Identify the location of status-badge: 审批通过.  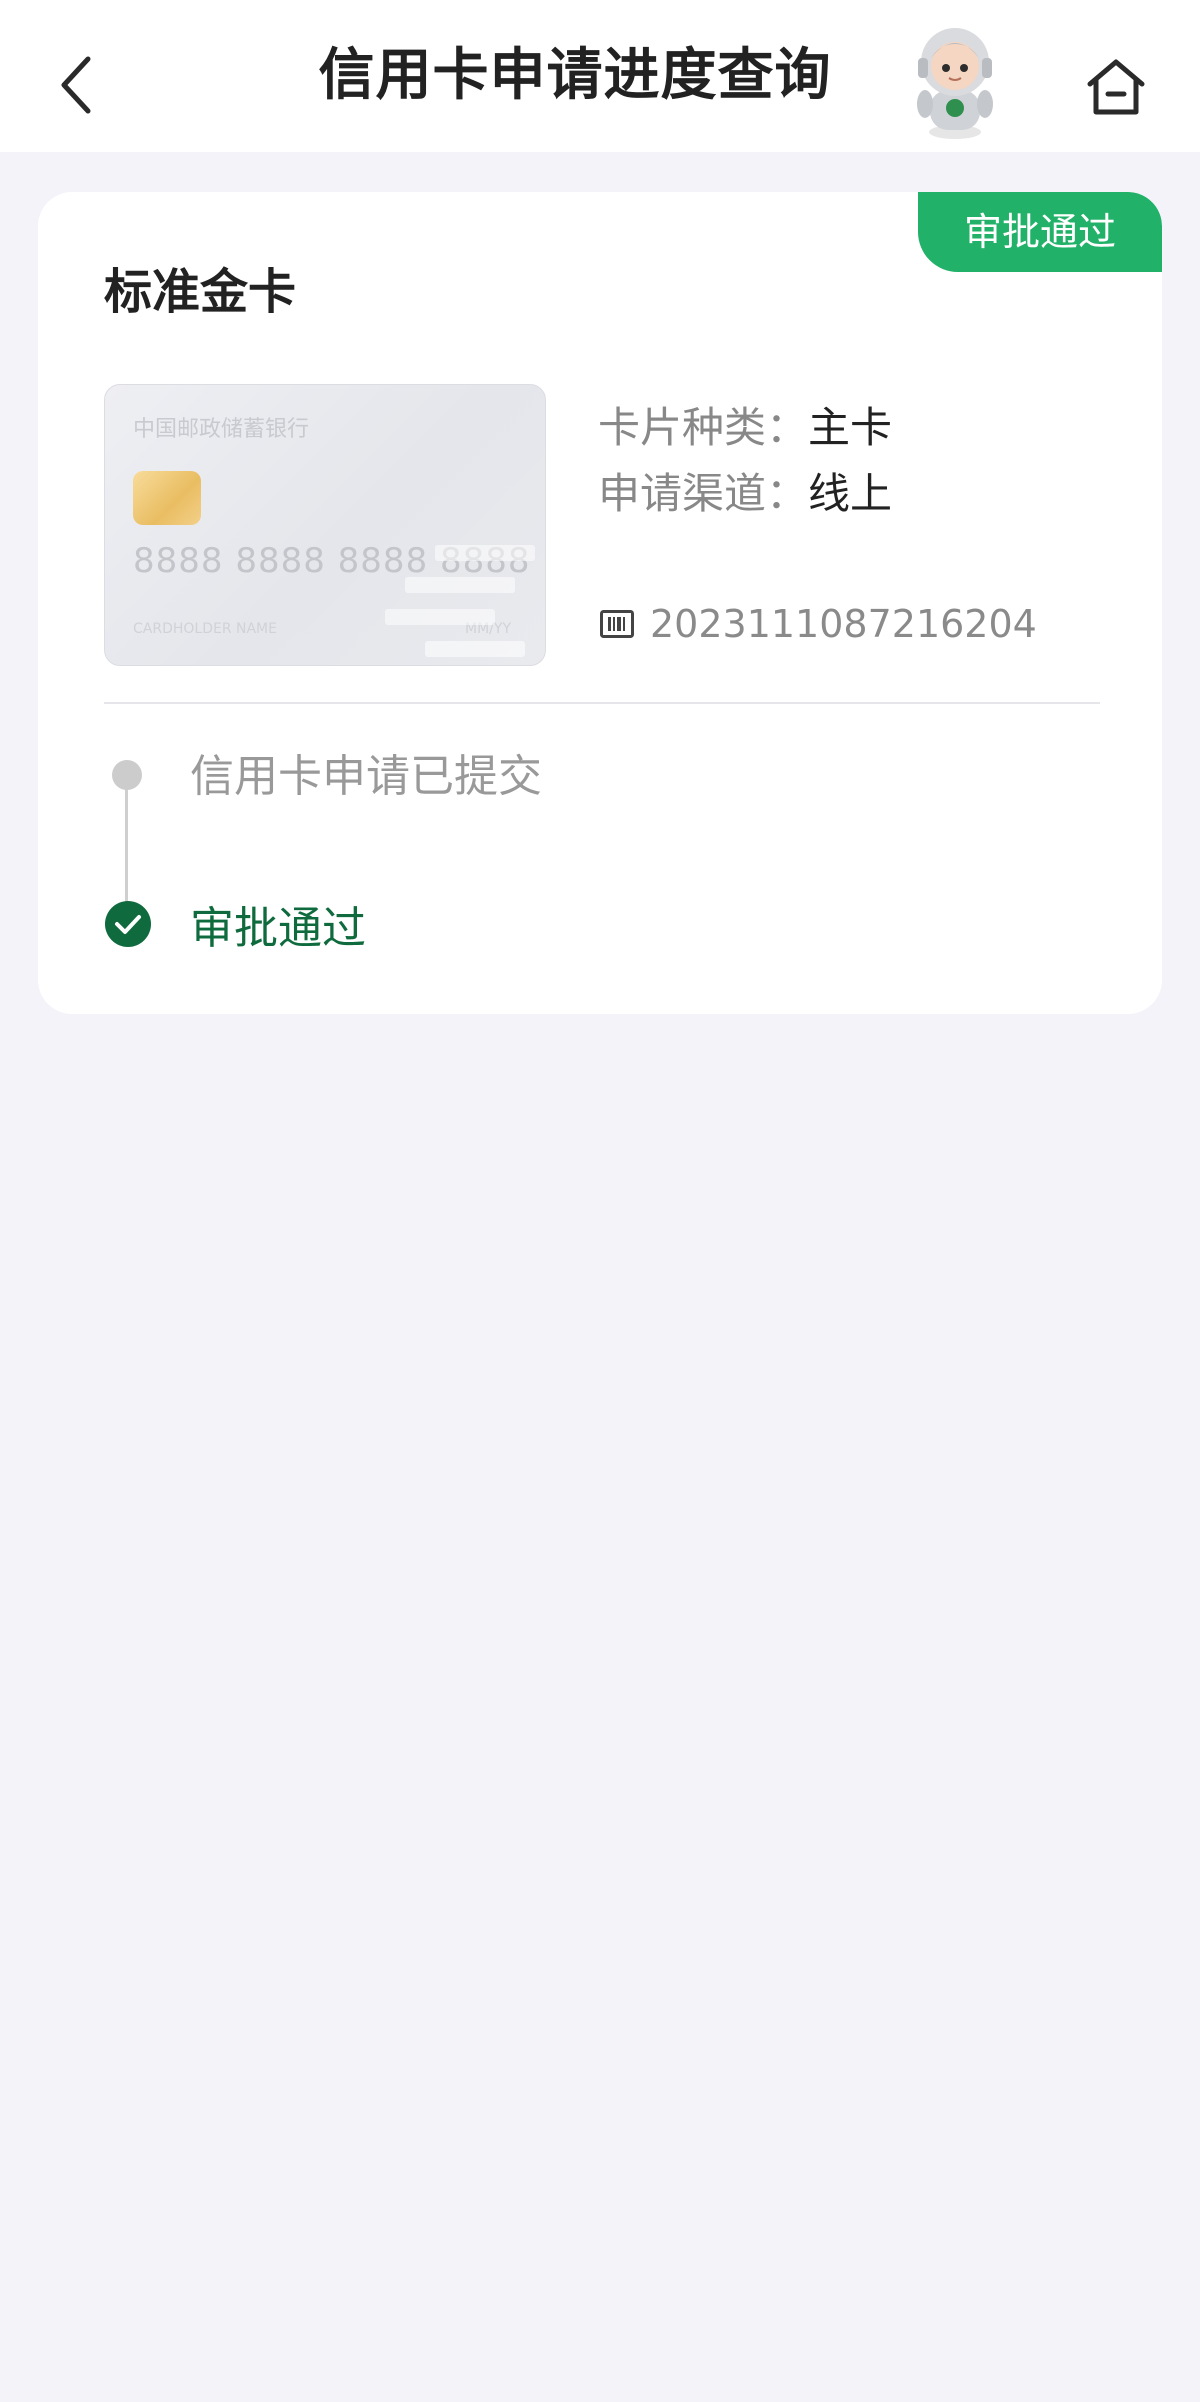
(1040, 232).